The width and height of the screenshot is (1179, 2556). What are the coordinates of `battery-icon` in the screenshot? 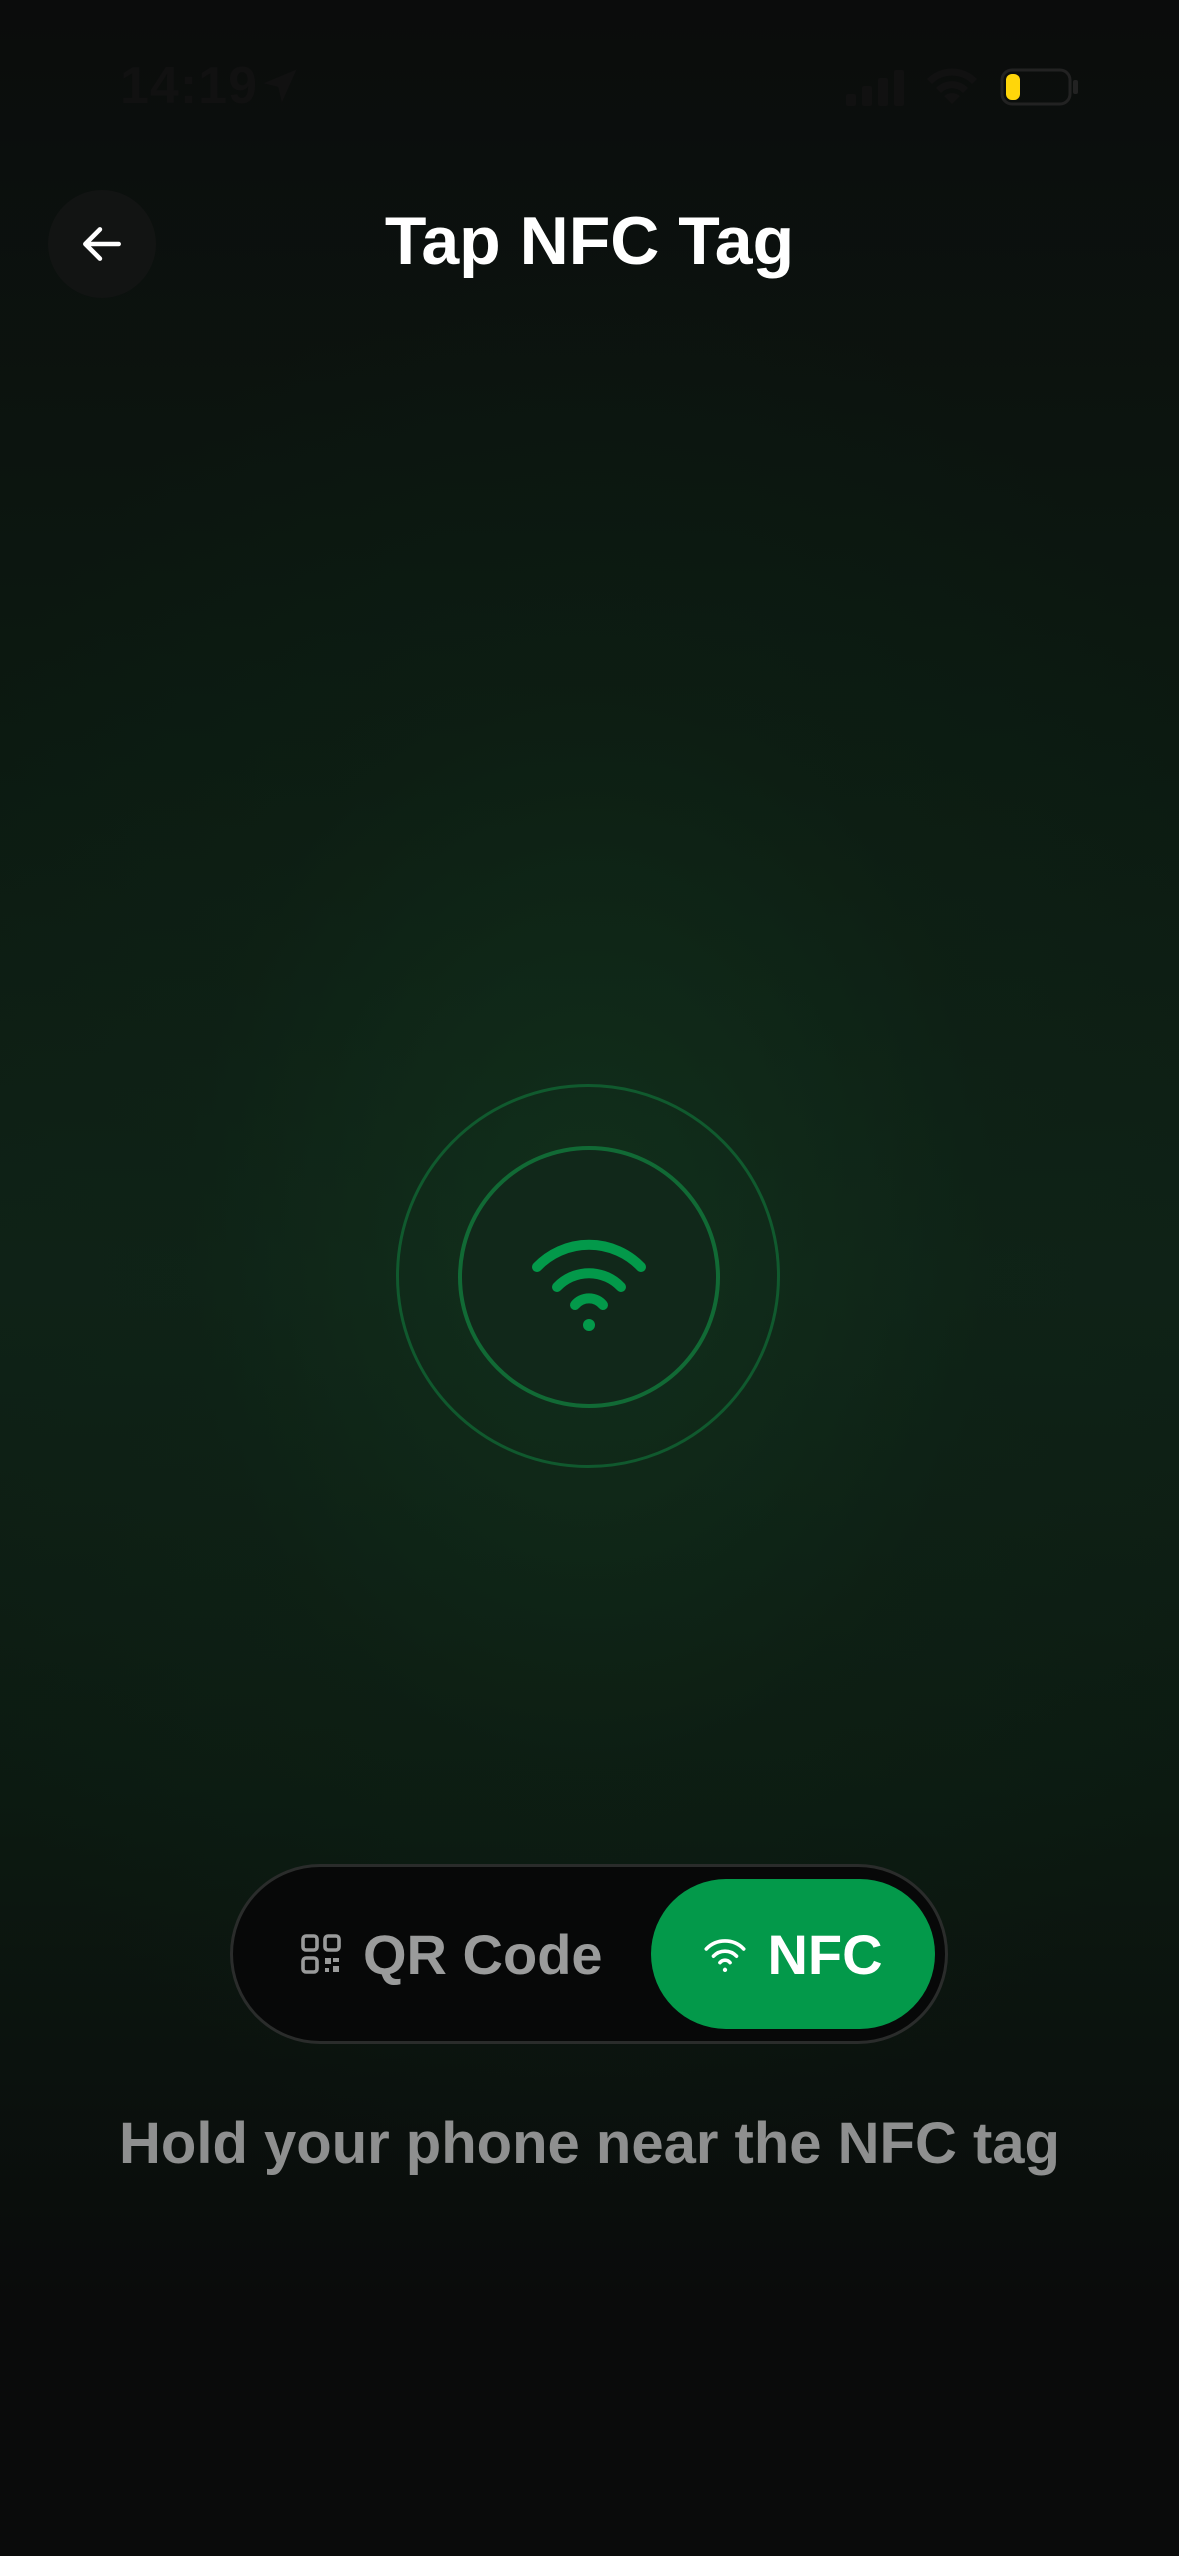 It's located at (1039, 87).